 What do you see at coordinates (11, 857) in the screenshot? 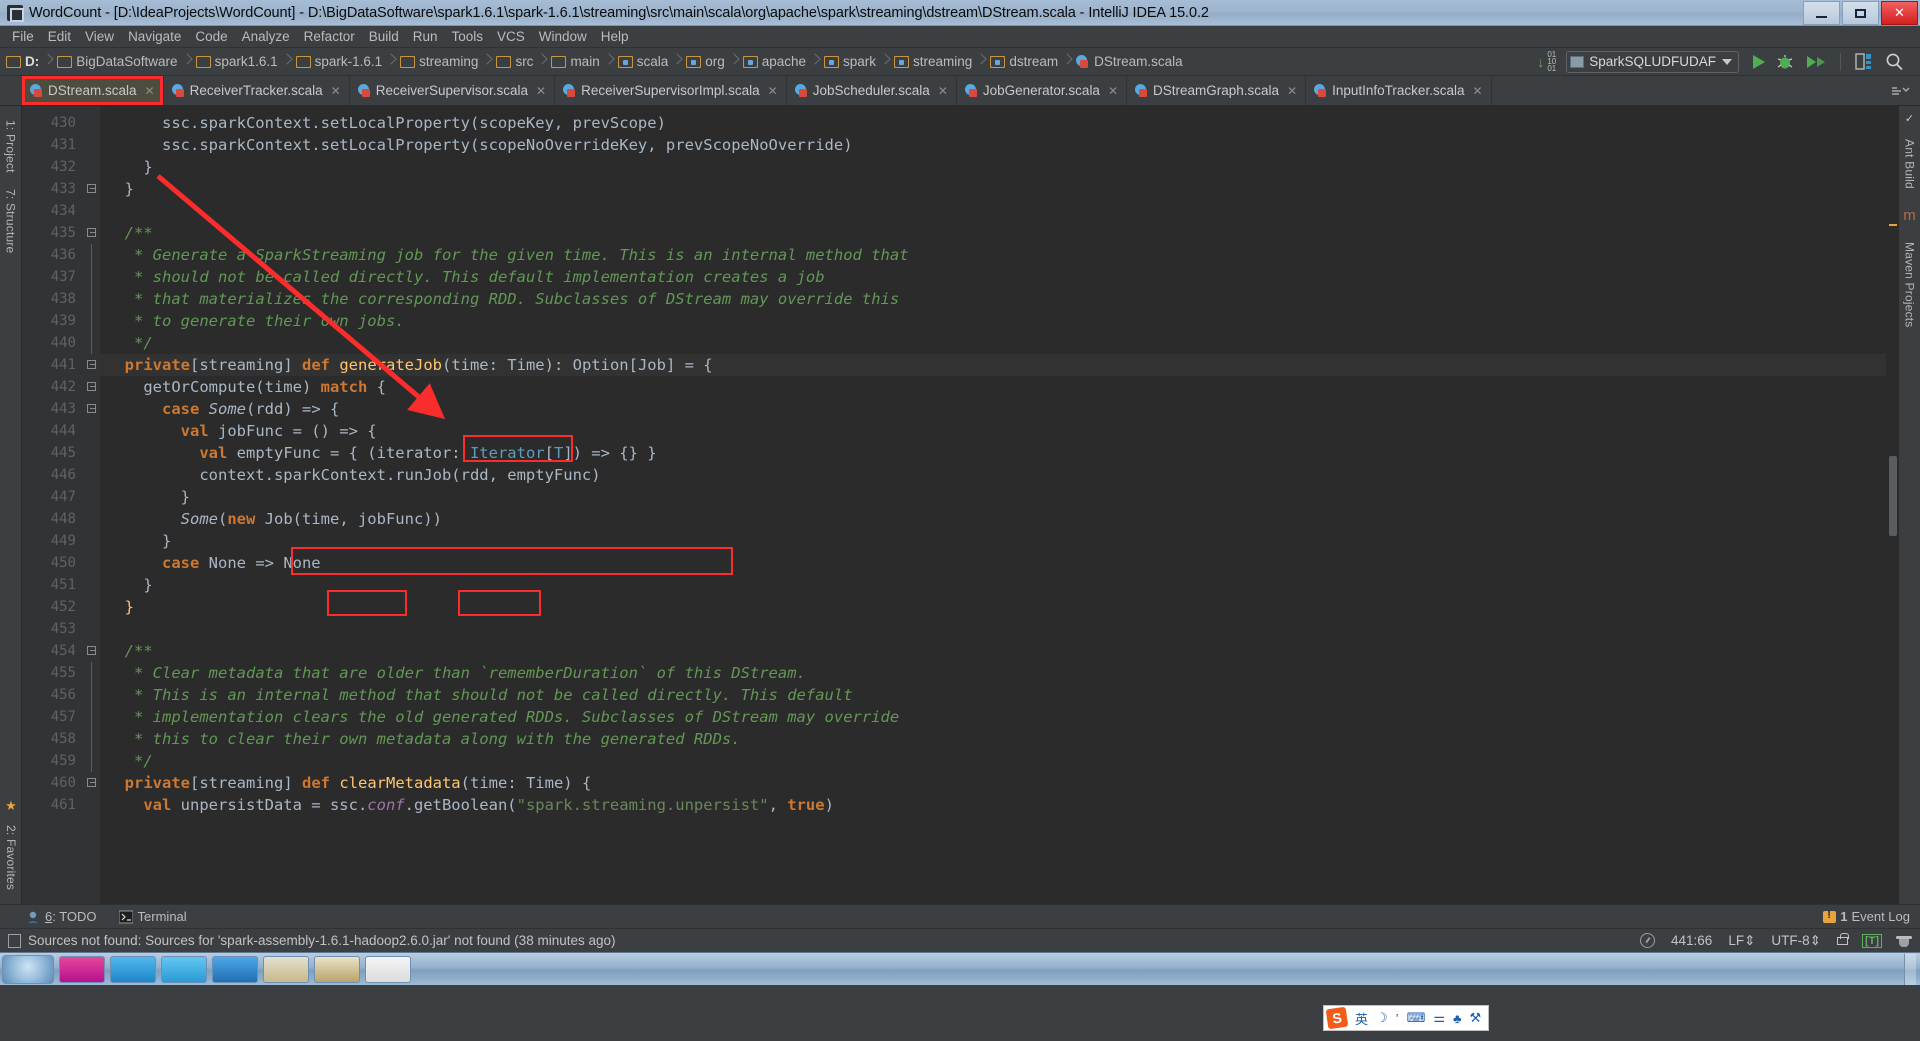
I see `sidebar-item-favorites: 2: Favorites` at bounding box center [11, 857].